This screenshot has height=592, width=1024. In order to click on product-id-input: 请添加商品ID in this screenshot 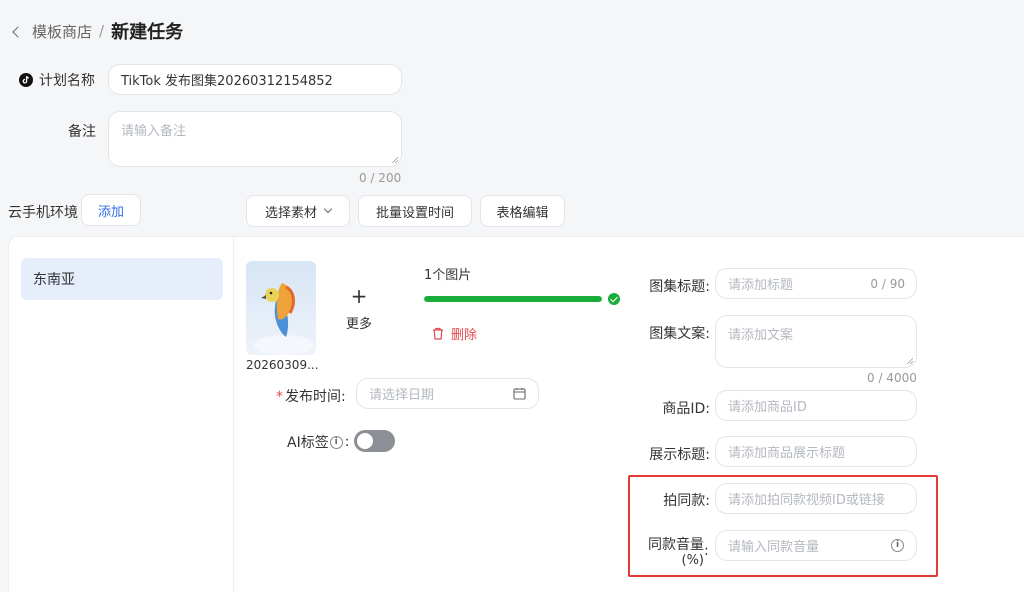, I will do `click(816, 405)`.